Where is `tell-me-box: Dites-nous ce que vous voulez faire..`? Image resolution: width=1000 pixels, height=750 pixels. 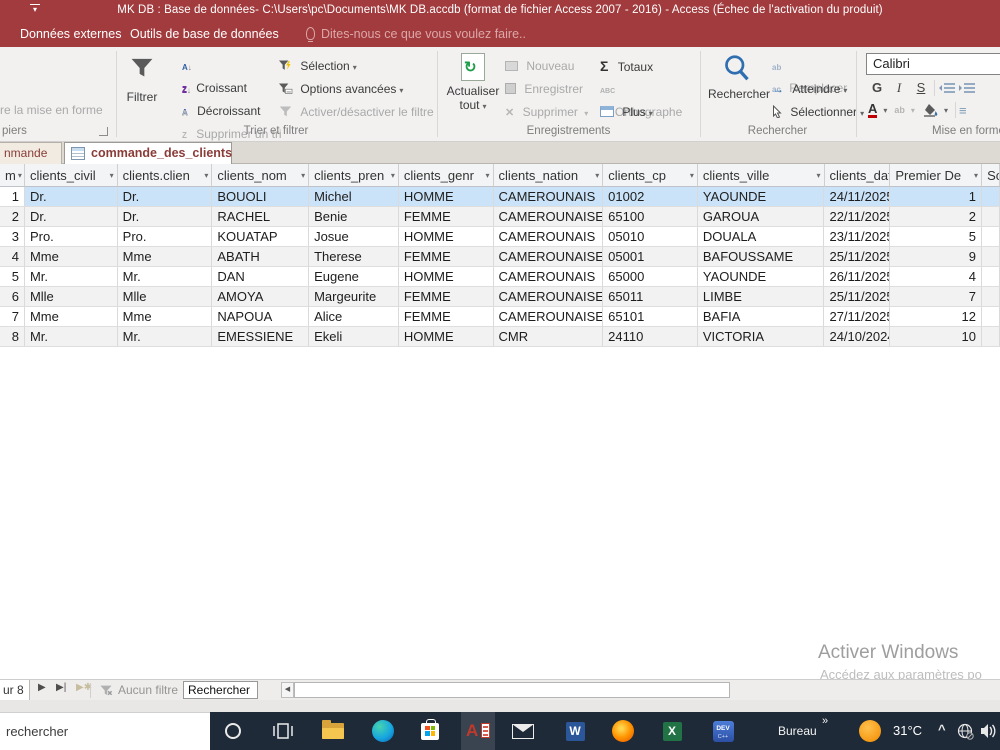 tell-me-box: Dites-nous ce que vous voulez faire.. is located at coordinates (416, 34).